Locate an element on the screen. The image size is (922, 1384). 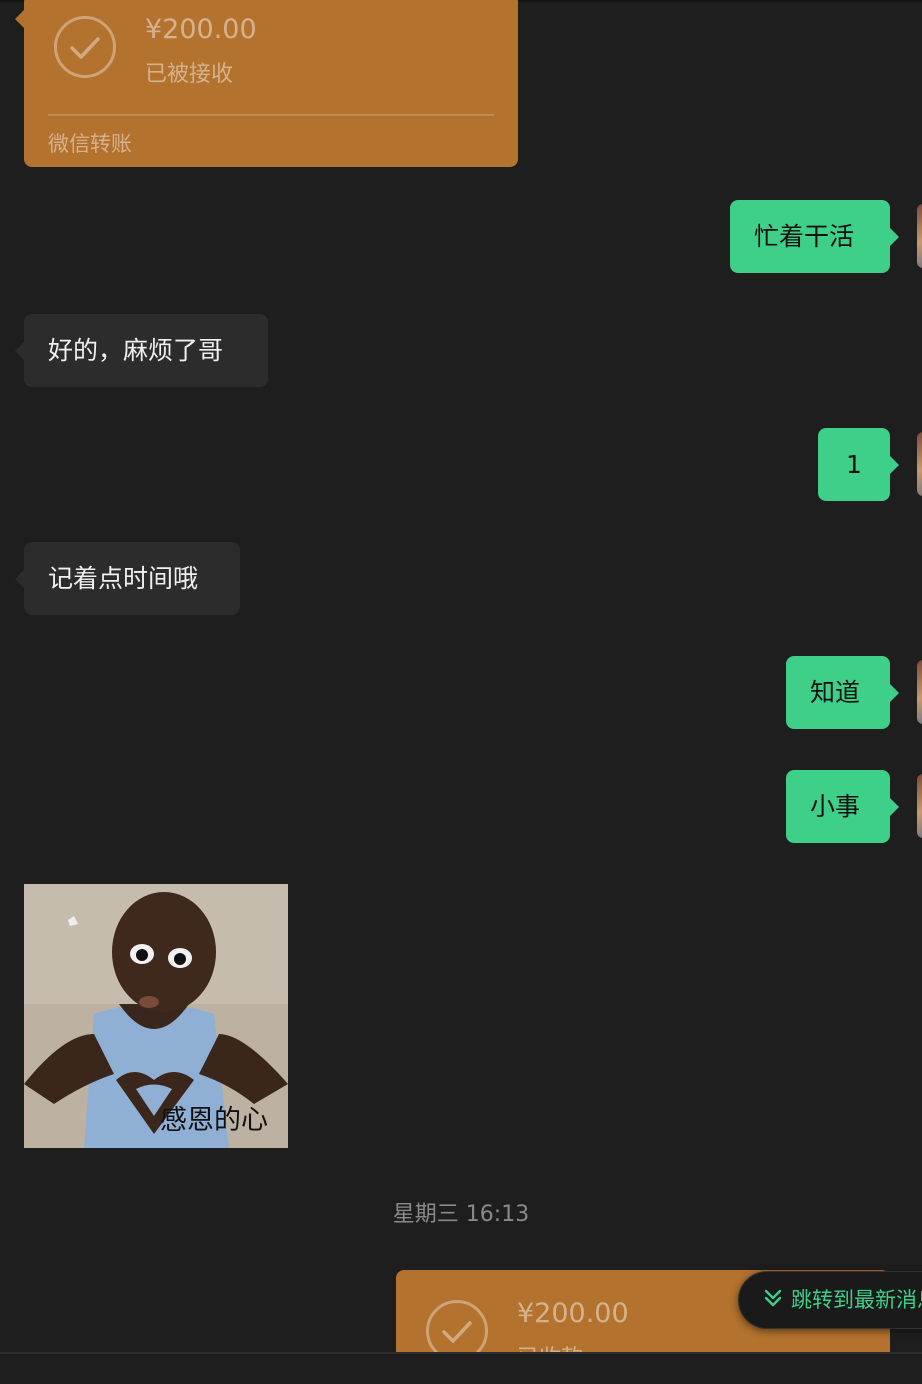
transfer-card-received: ¥200.00 已被接收 微信转账 is located at coordinates (271, 83).